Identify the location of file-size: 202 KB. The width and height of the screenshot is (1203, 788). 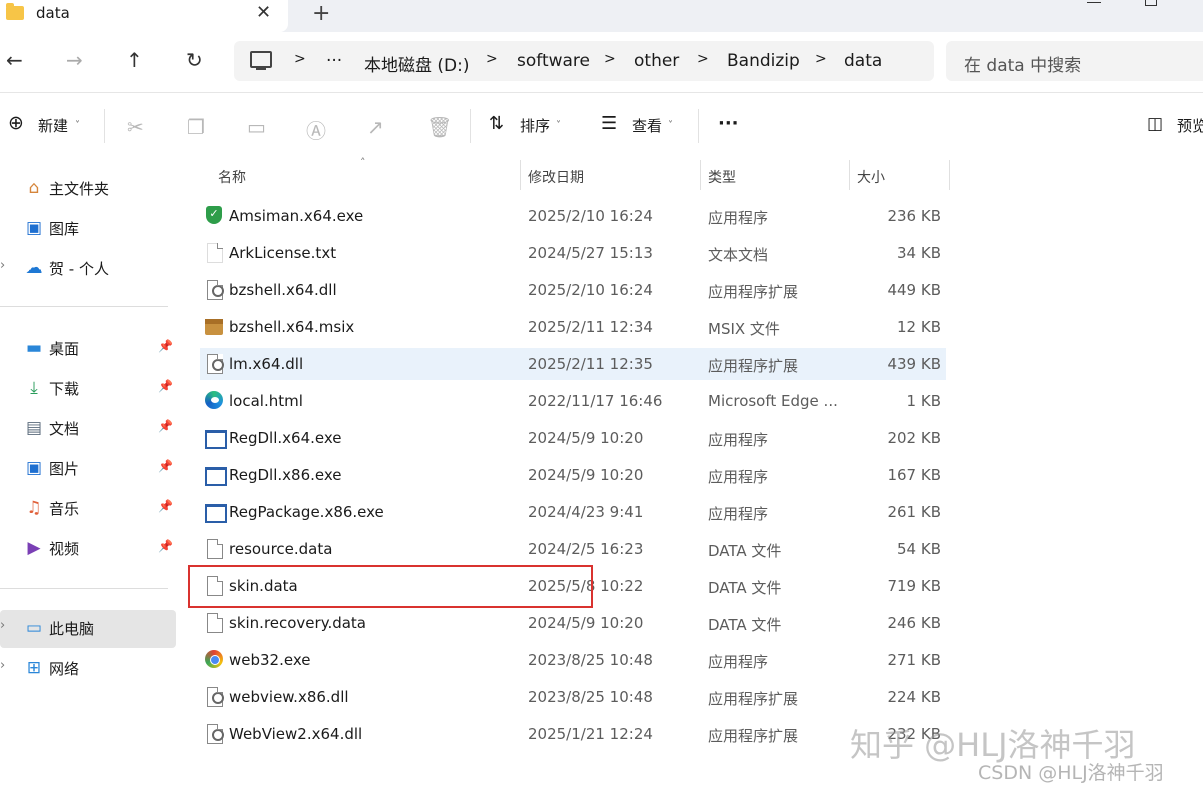
(914, 438).